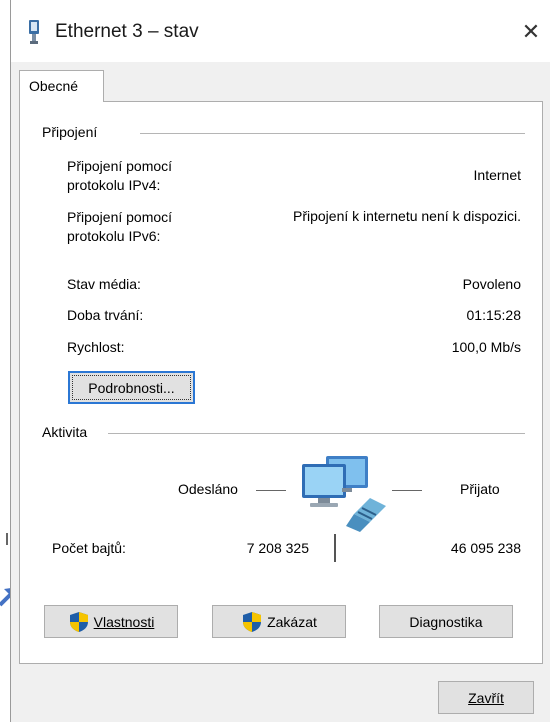  Describe the element at coordinates (485, 548) in the screenshot. I see `bytes-received-value: 46 095 238` at that location.